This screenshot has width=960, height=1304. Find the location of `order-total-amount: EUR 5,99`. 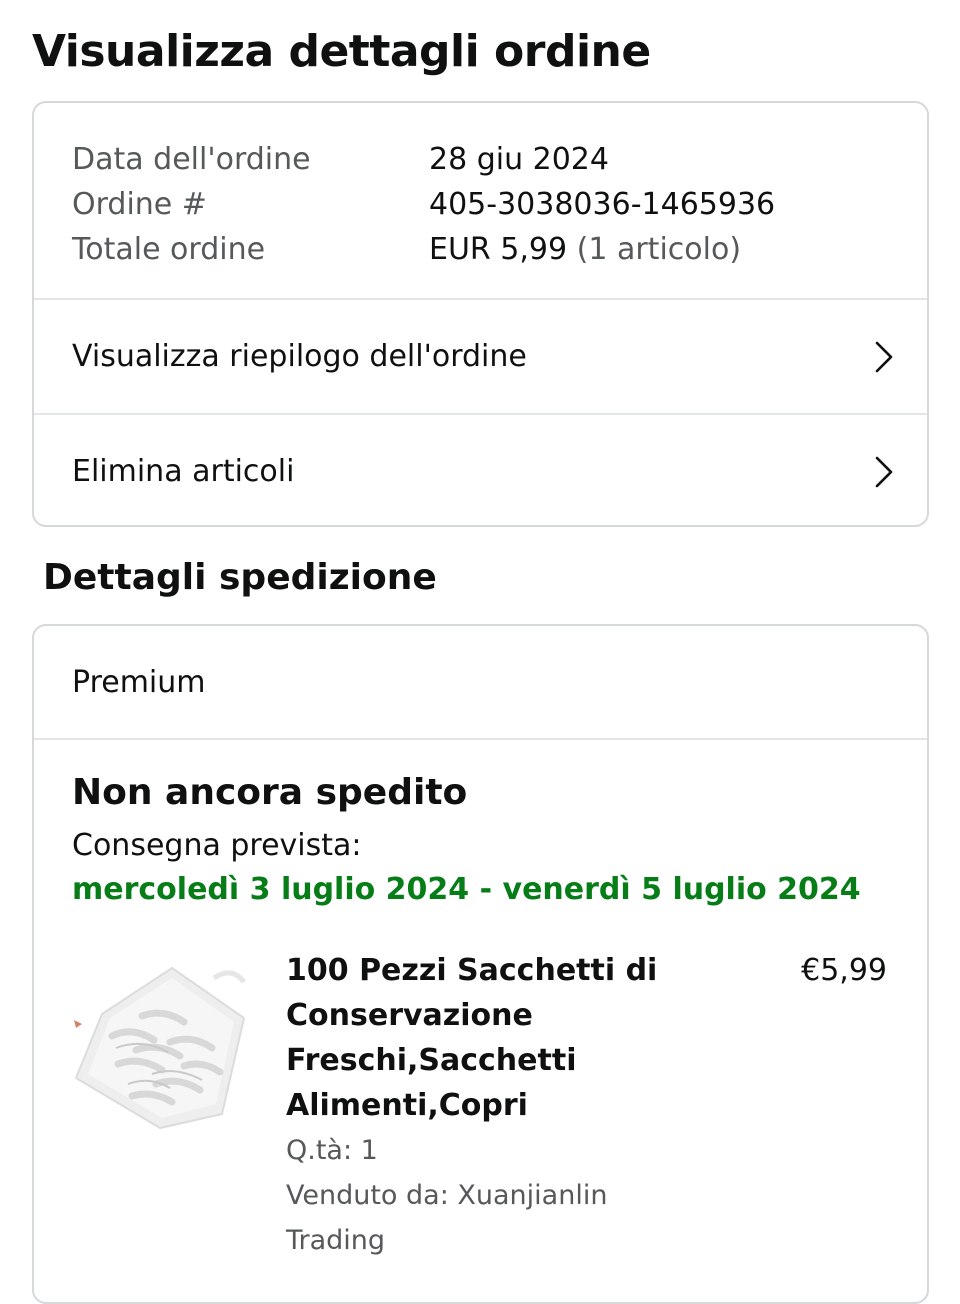

order-total-amount: EUR 5,99 is located at coordinates (498, 249).